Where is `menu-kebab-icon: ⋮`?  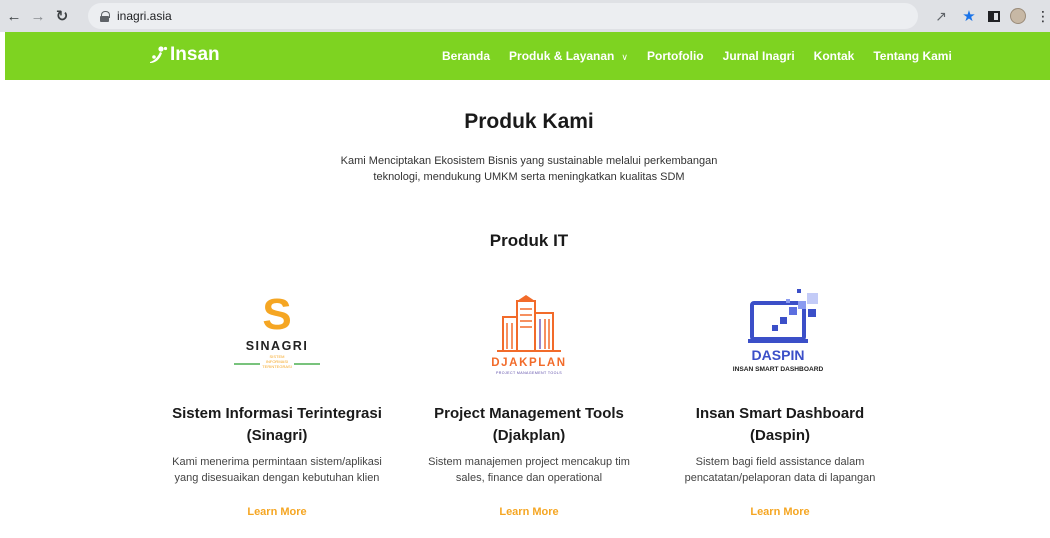 menu-kebab-icon: ⋮ is located at coordinates (1043, 16).